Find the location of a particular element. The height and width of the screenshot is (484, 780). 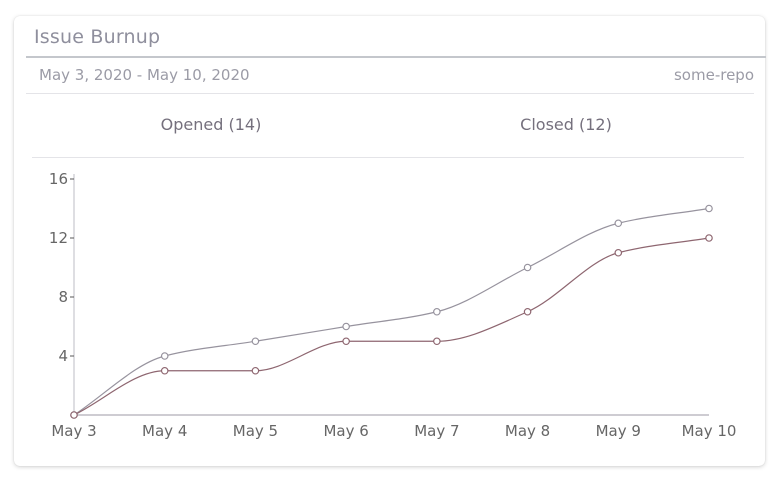

x-tick-label: May 6 is located at coordinates (345, 431).